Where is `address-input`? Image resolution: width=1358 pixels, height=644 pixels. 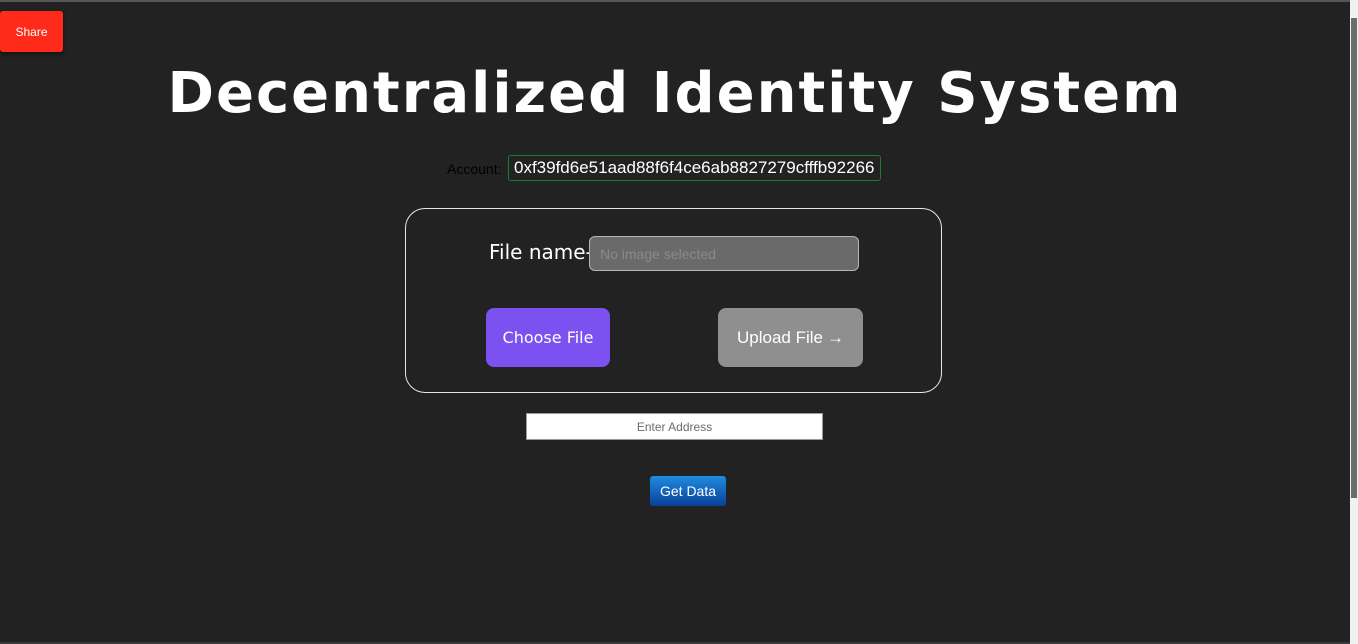
address-input is located at coordinates (674, 426).